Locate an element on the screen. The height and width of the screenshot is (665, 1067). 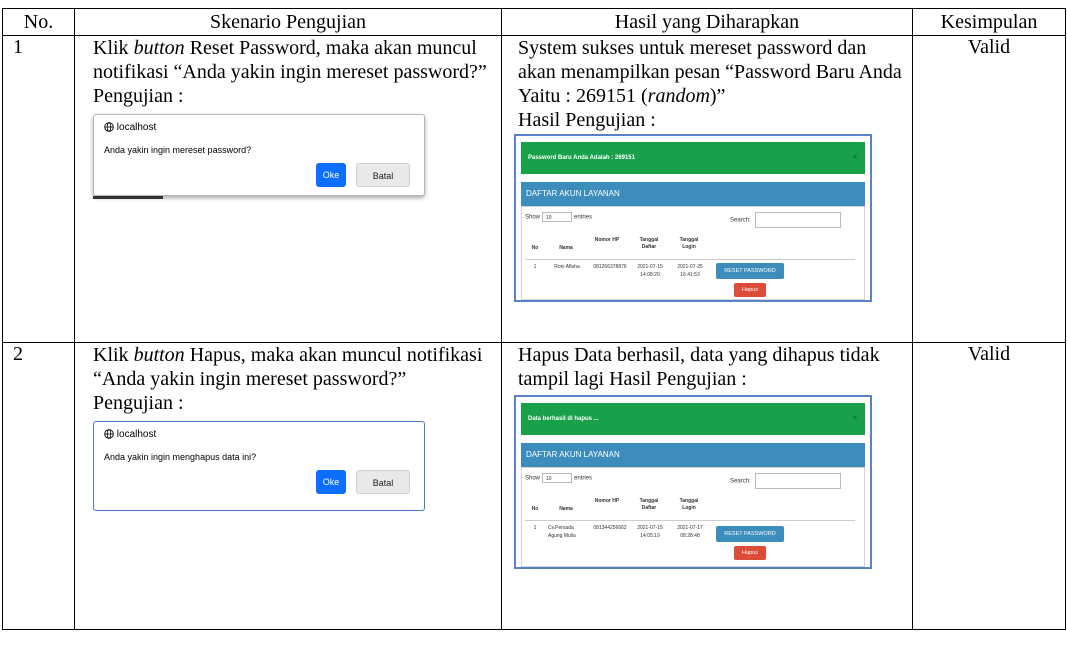
cell-login: 2021-07-25 16:41:53 is located at coordinates (690, 271).